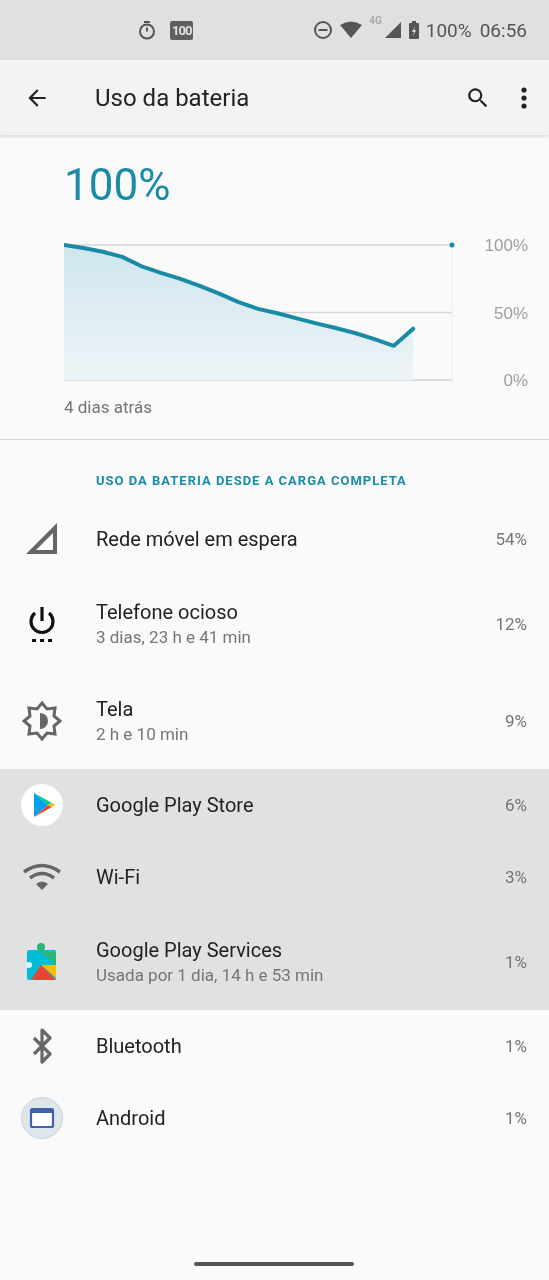 This screenshot has height=1280, width=549. What do you see at coordinates (42, 624) in the screenshot?
I see `power-icon` at bounding box center [42, 624].